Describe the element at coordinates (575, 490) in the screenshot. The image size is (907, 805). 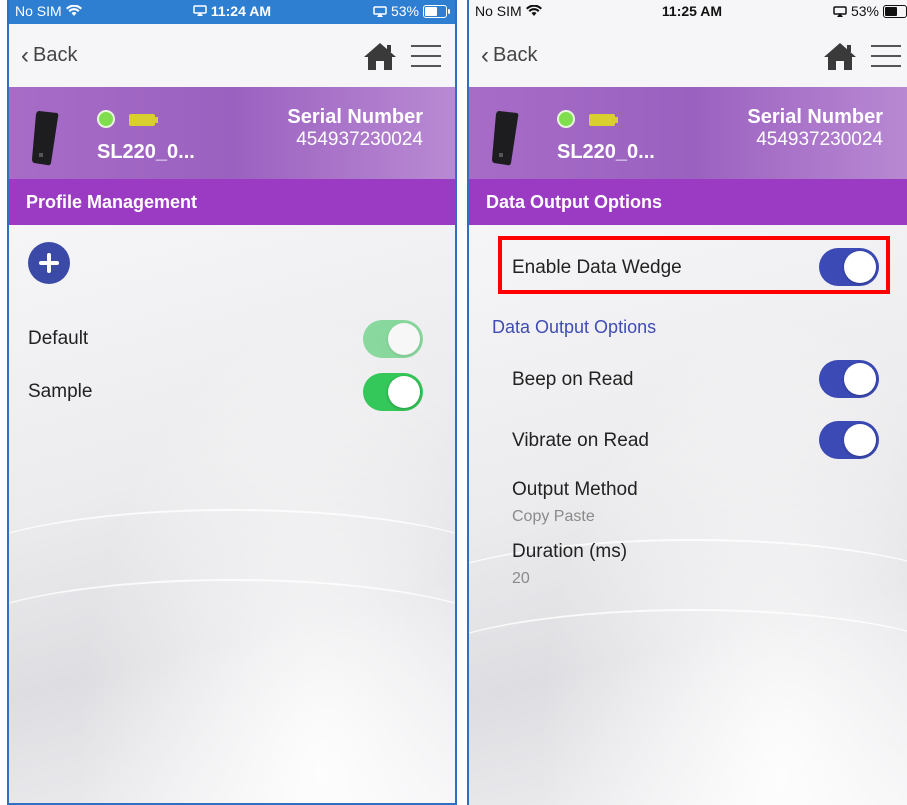
I see `output-method-label: Output Method` at that location.